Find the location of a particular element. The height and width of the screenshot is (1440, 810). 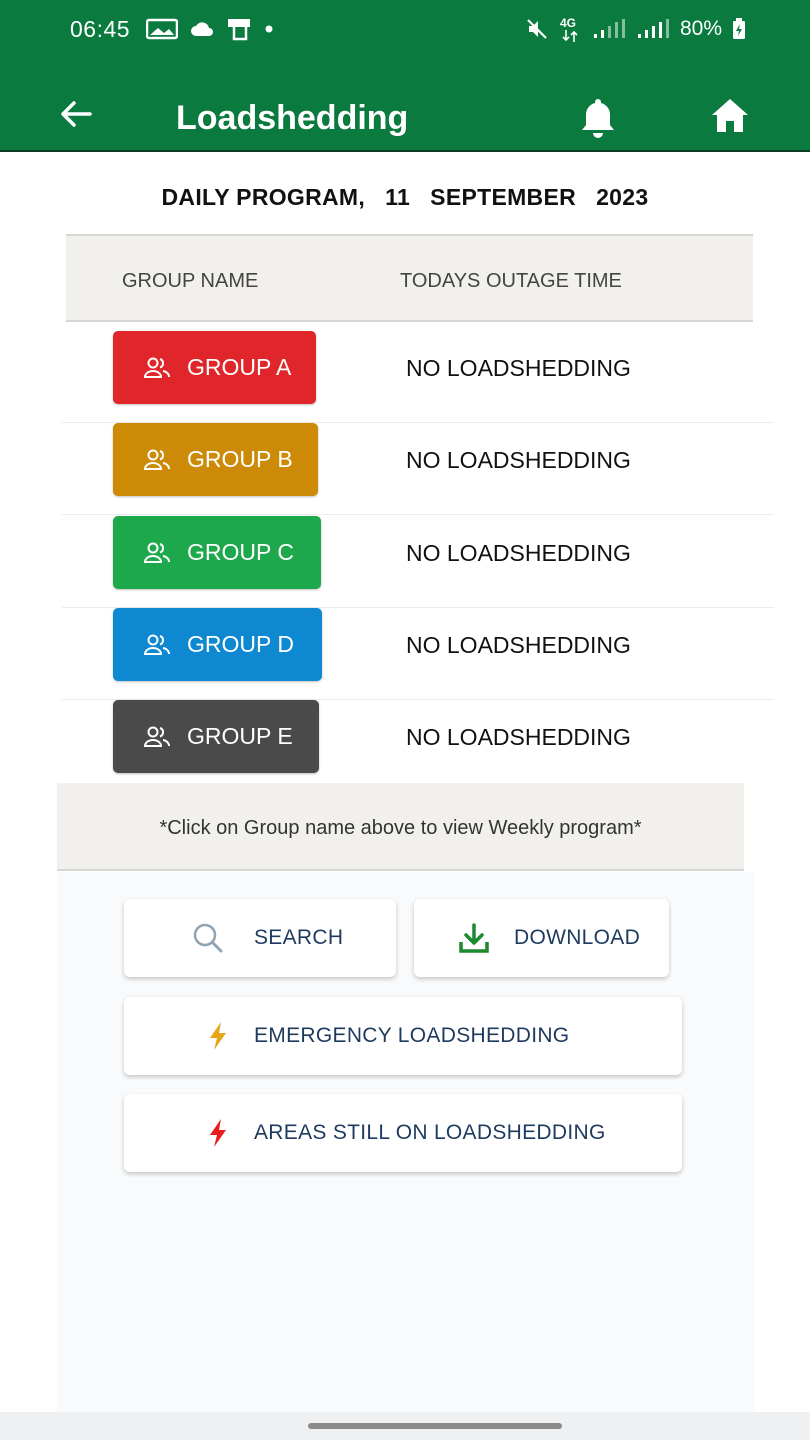

areas-label: AREAS STILL ON LOADSHEDDING is located at coordinates (430, 1132).